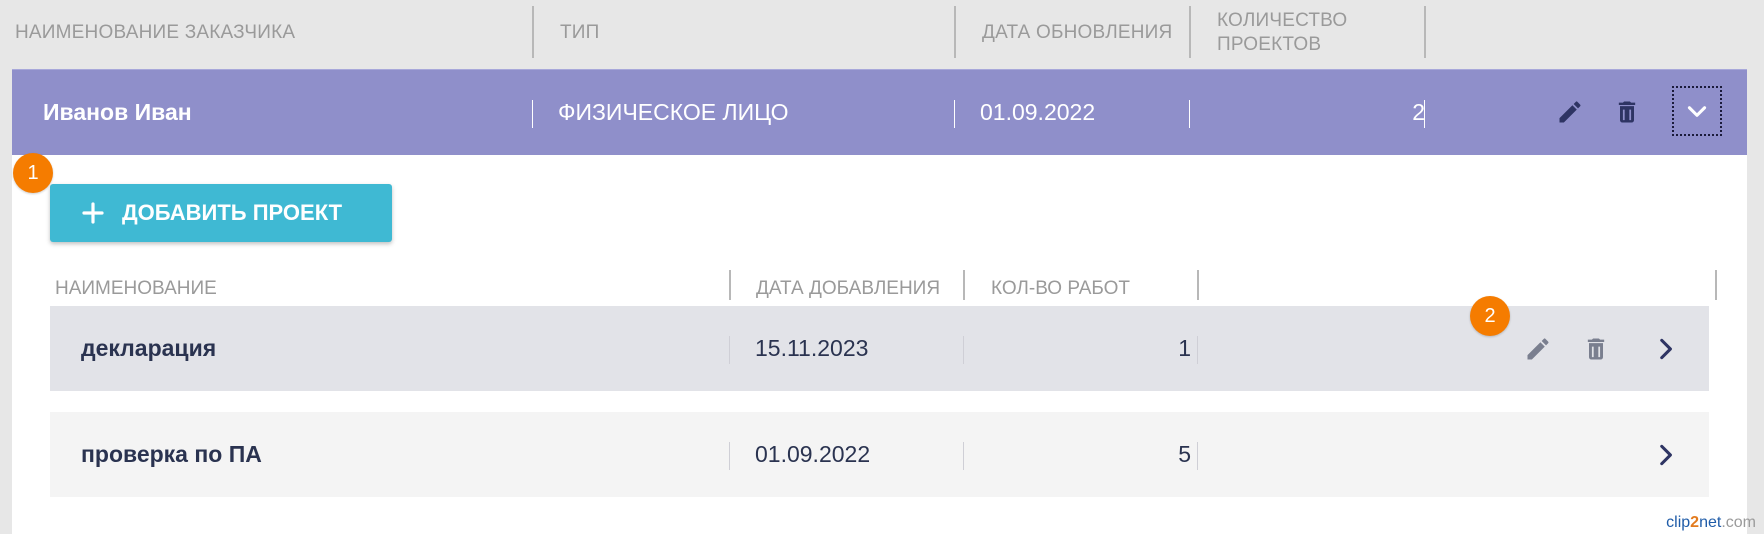 The height and width of the screenshot is (534, 1764). What do you see at coordinates (1282, 20) in the screenshot?
I see `header-projects-count-line1: КОЛИЧЕСТВО` at bounding box center [1282, 20].